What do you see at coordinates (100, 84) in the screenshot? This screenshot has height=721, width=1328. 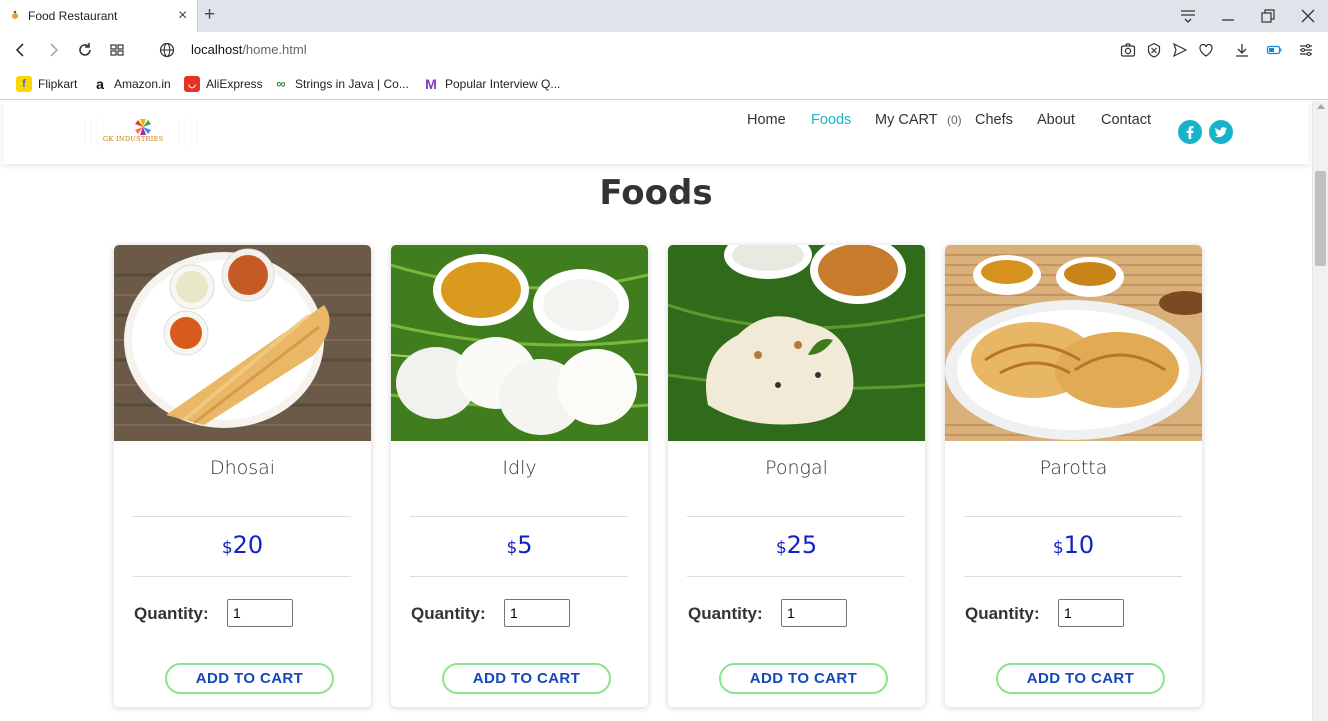 I see `amazon-icon: a` at bounding box center [100, 84].